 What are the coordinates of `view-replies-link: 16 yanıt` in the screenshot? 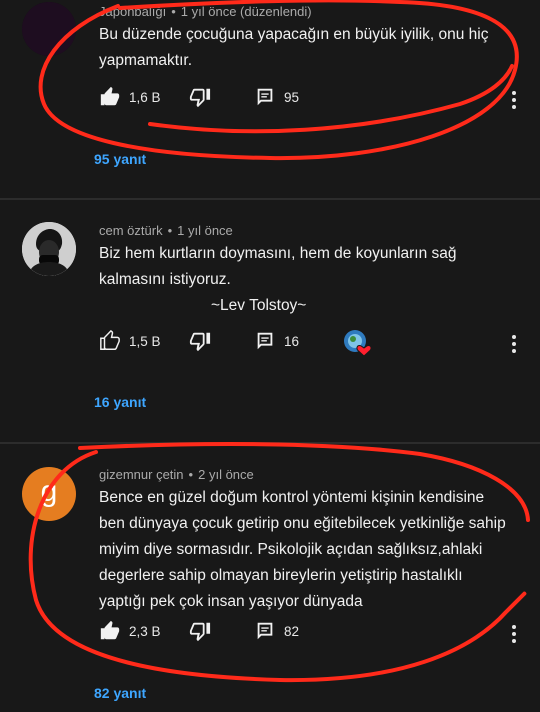 It's located at (120, 402).